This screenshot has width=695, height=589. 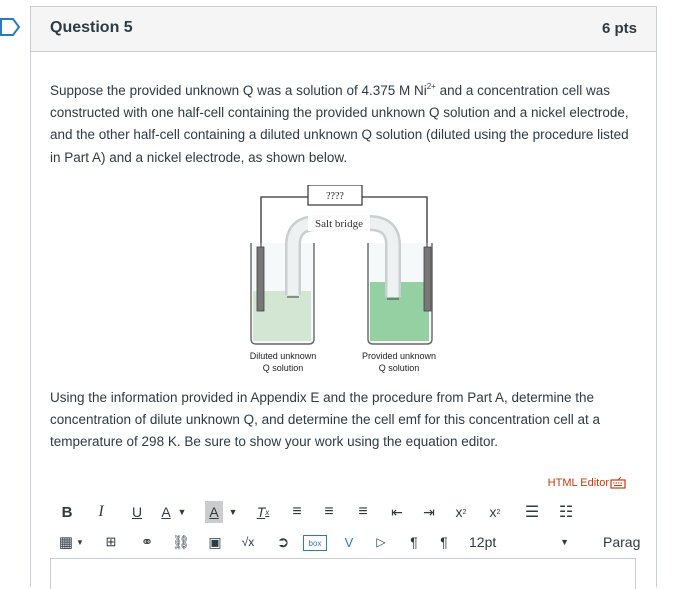 I want to click on underline-icon: U, so click(x=137, y=512).